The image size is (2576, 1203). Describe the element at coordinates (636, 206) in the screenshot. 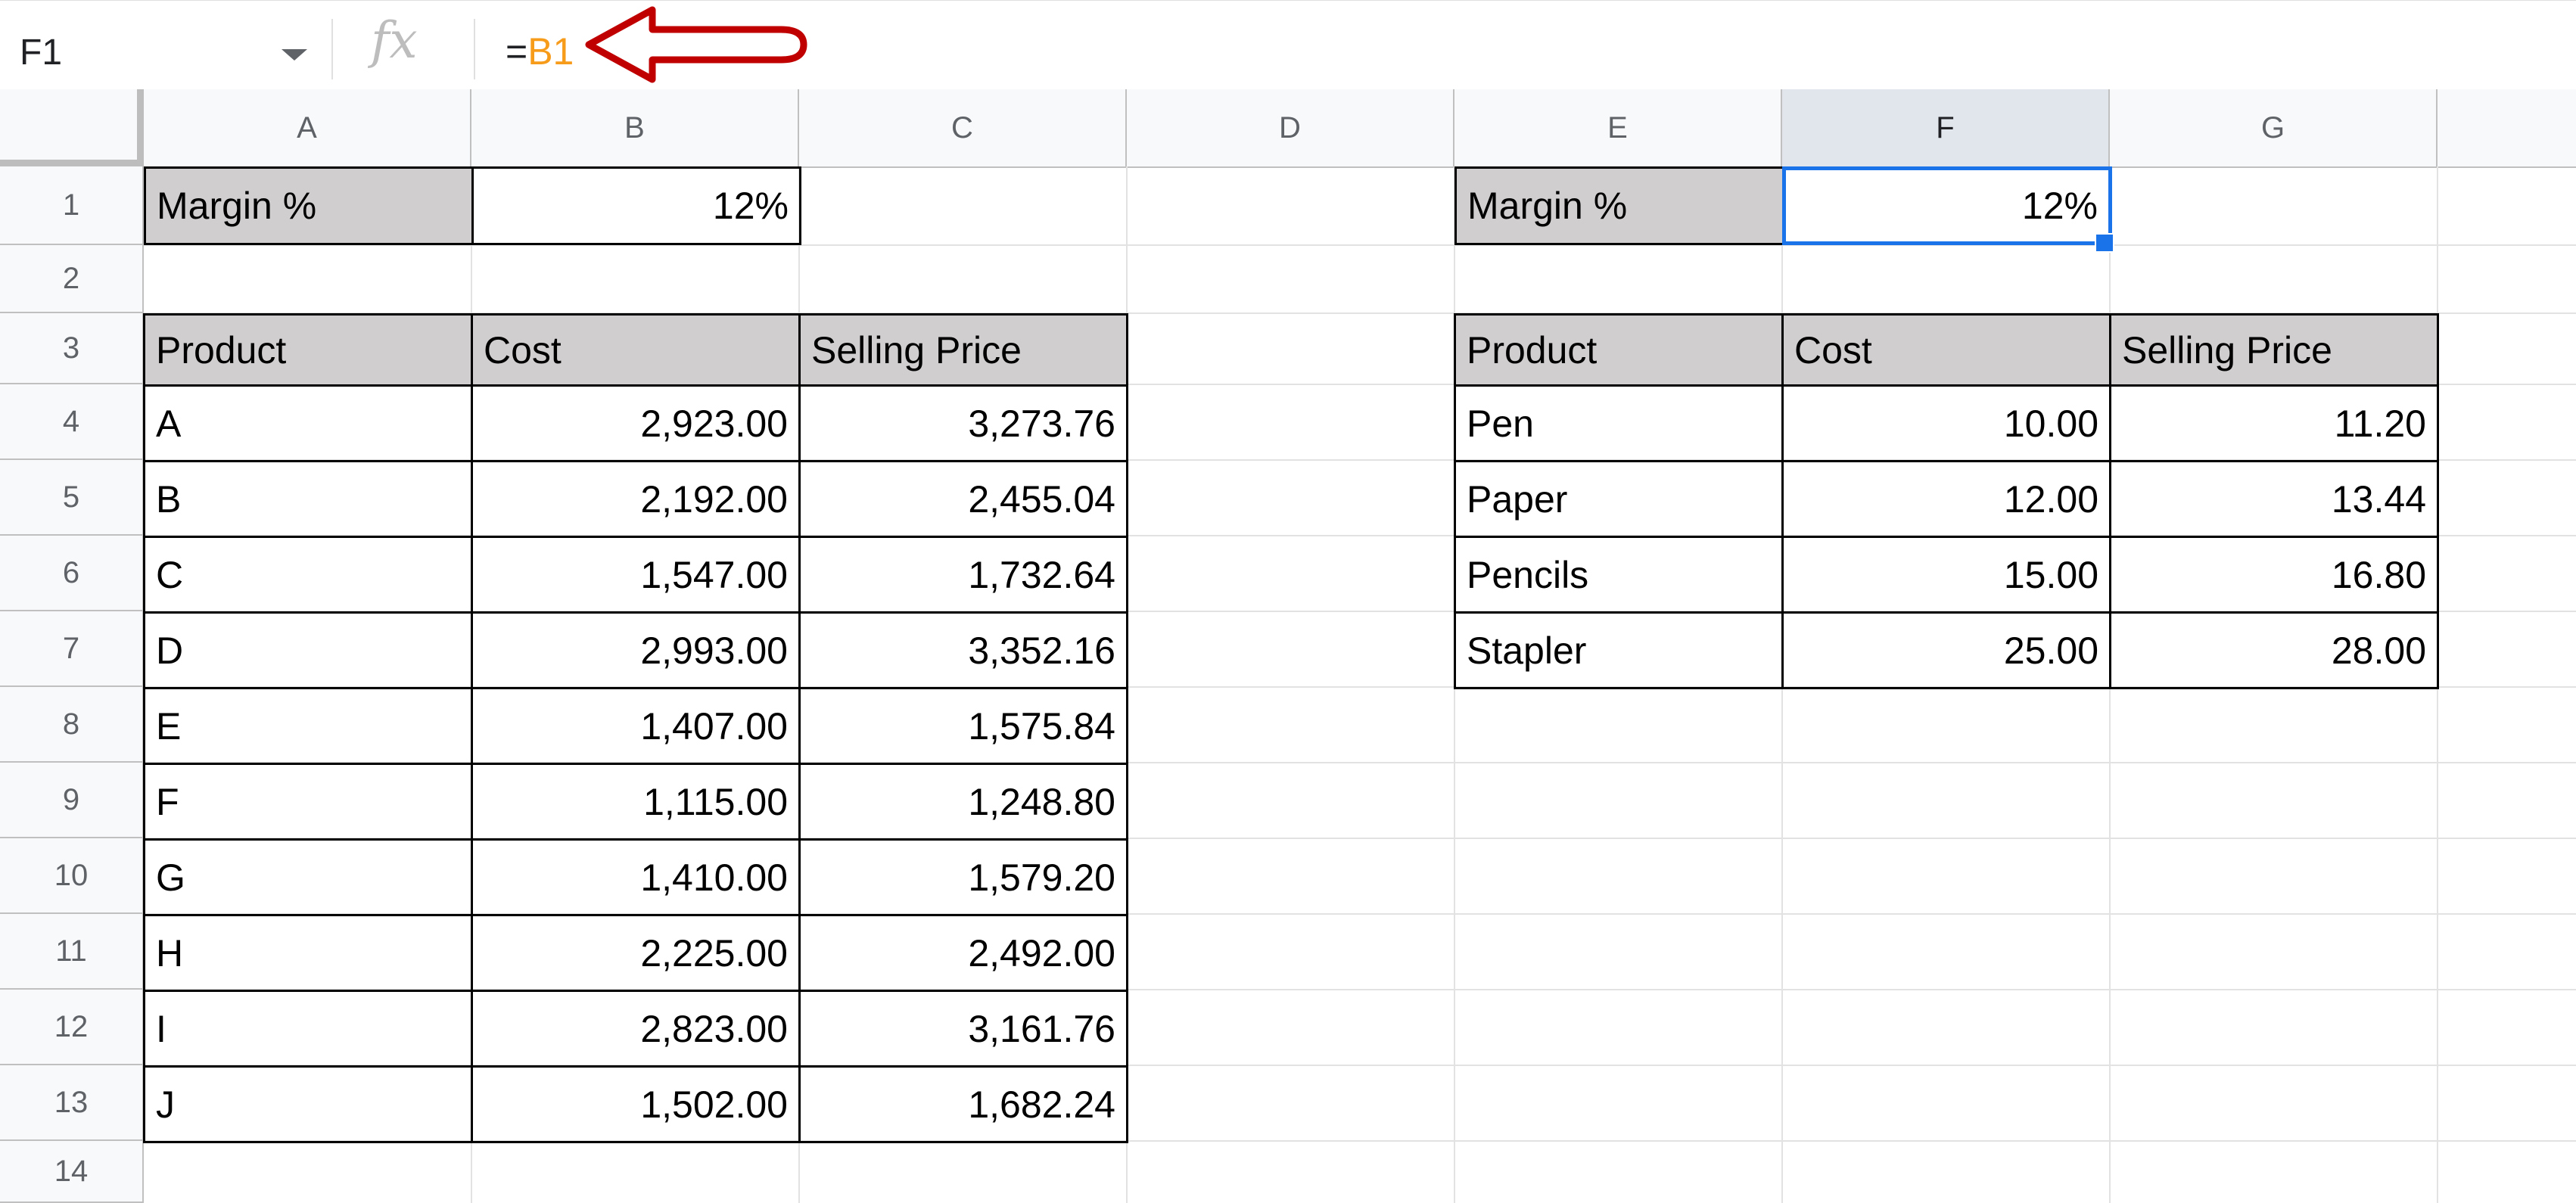

I see `left-margin-value: 12%` at that location.